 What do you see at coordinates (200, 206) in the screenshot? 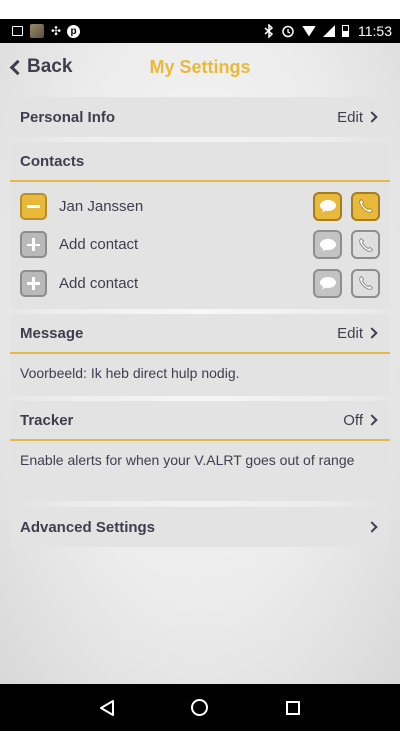
I see `contact-row: Jan Janssen` at bounding box center [200, 206].